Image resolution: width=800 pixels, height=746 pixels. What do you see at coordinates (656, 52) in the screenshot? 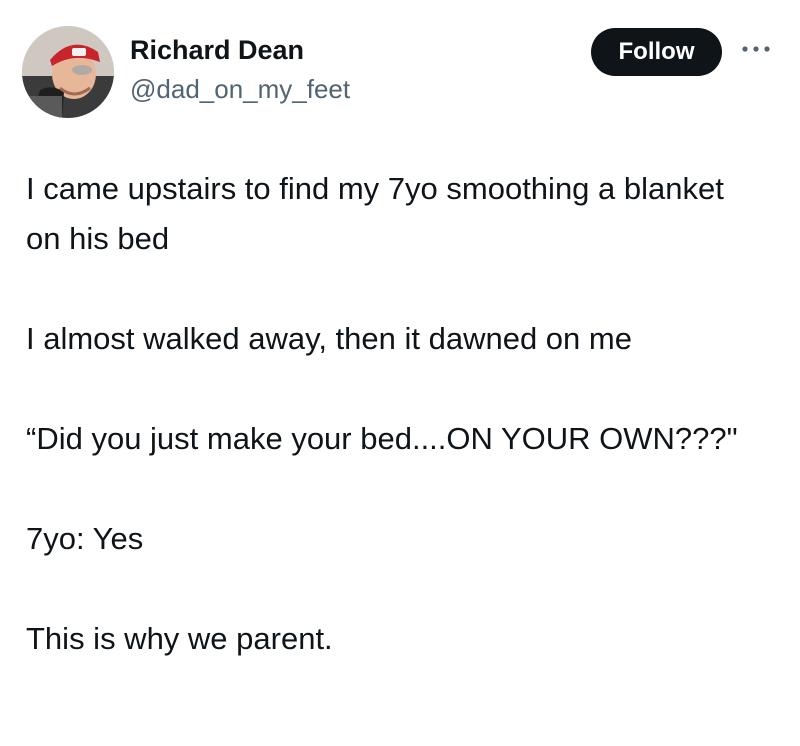
I see `follow-button: Follow` at bounding box center [656, 52].